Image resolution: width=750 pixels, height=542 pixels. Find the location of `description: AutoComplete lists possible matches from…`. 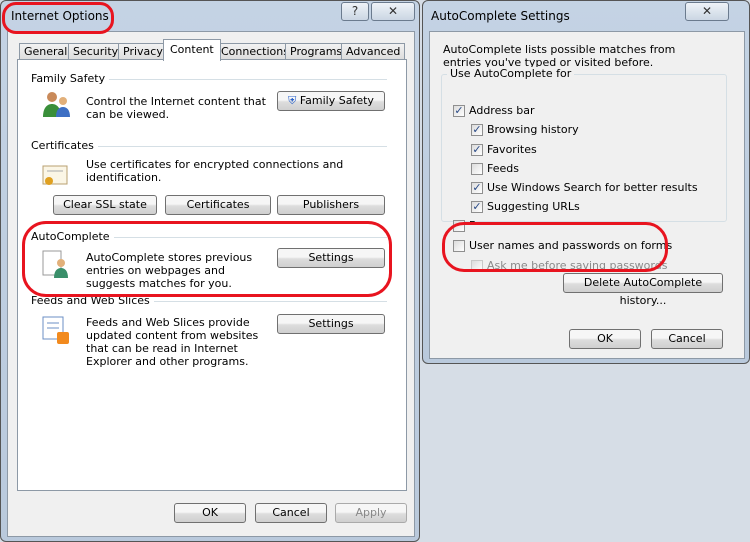

description: AutoComplete lists possible matches from… is located at coordinates (559, 56).